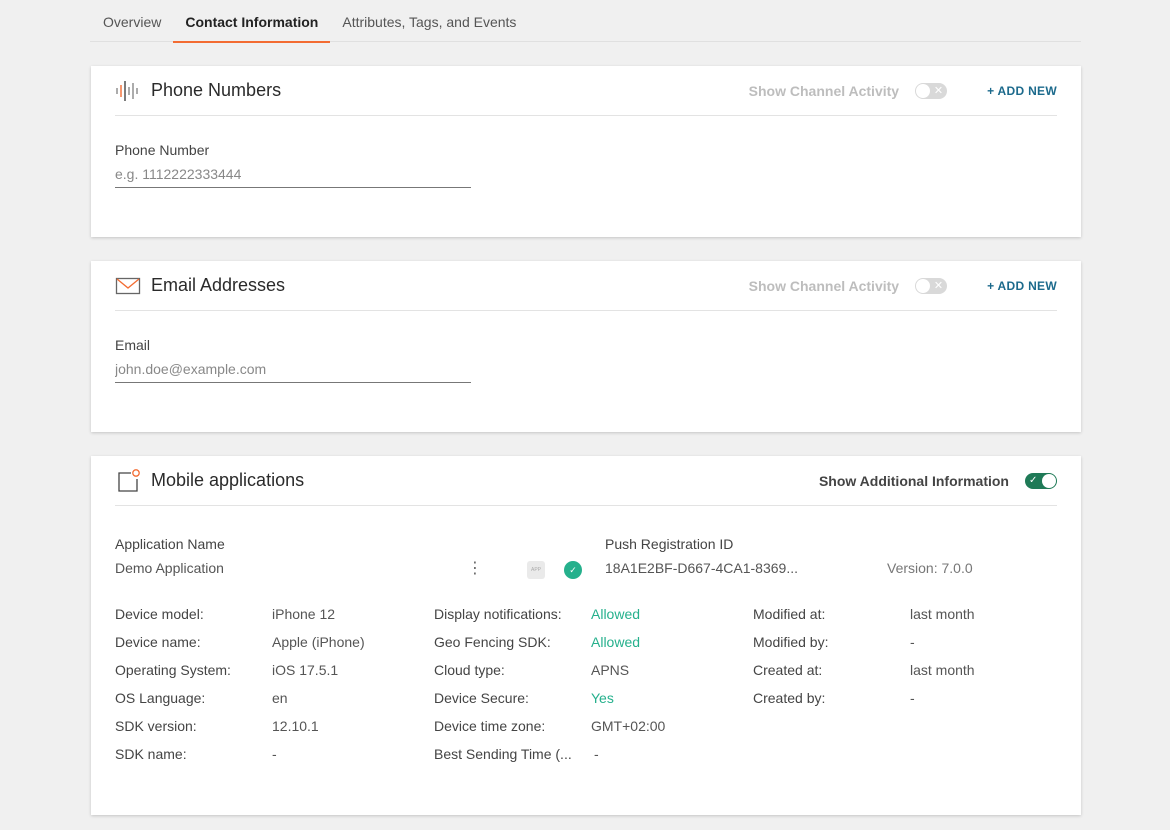 The image size is (1170, 830). Describe the element at coordinates (240, 704) in the screenshot. I see `detail-row: OS Language: en` at that location.